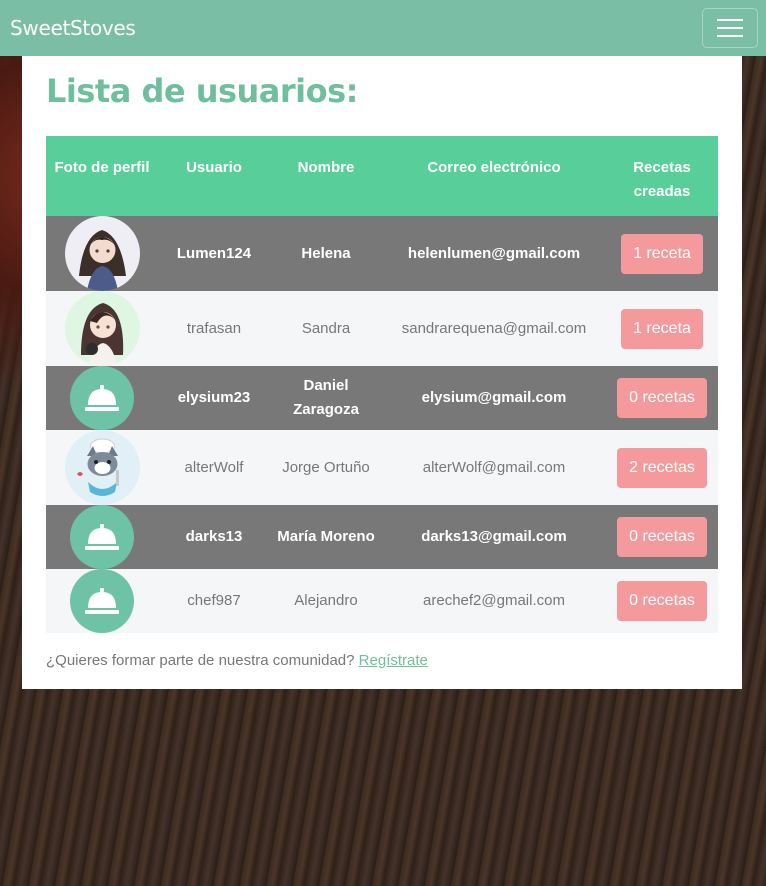  Describe the element at coordinates (326, 397) in the screenshot. I see `cell-nombre: Daniel Zaragoza` at that location.